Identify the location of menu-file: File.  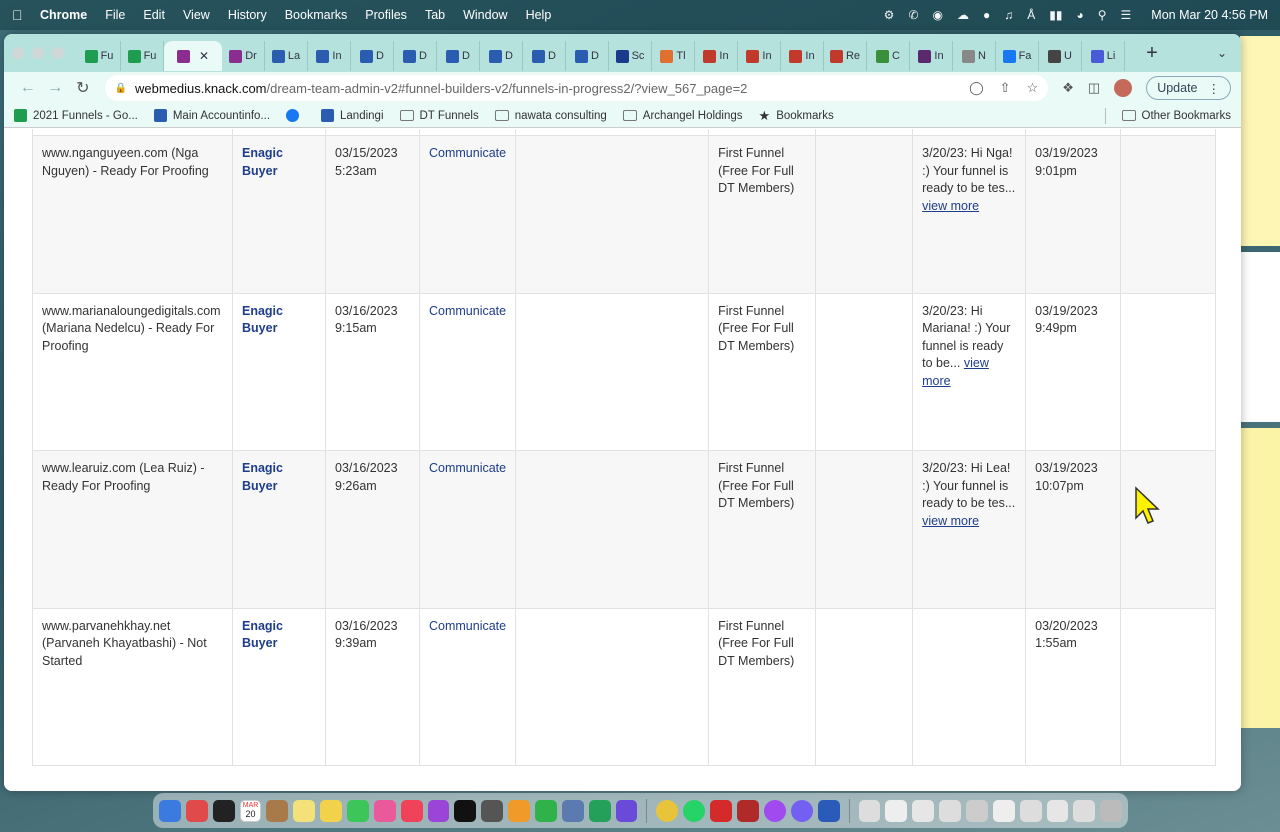
(115, 15).